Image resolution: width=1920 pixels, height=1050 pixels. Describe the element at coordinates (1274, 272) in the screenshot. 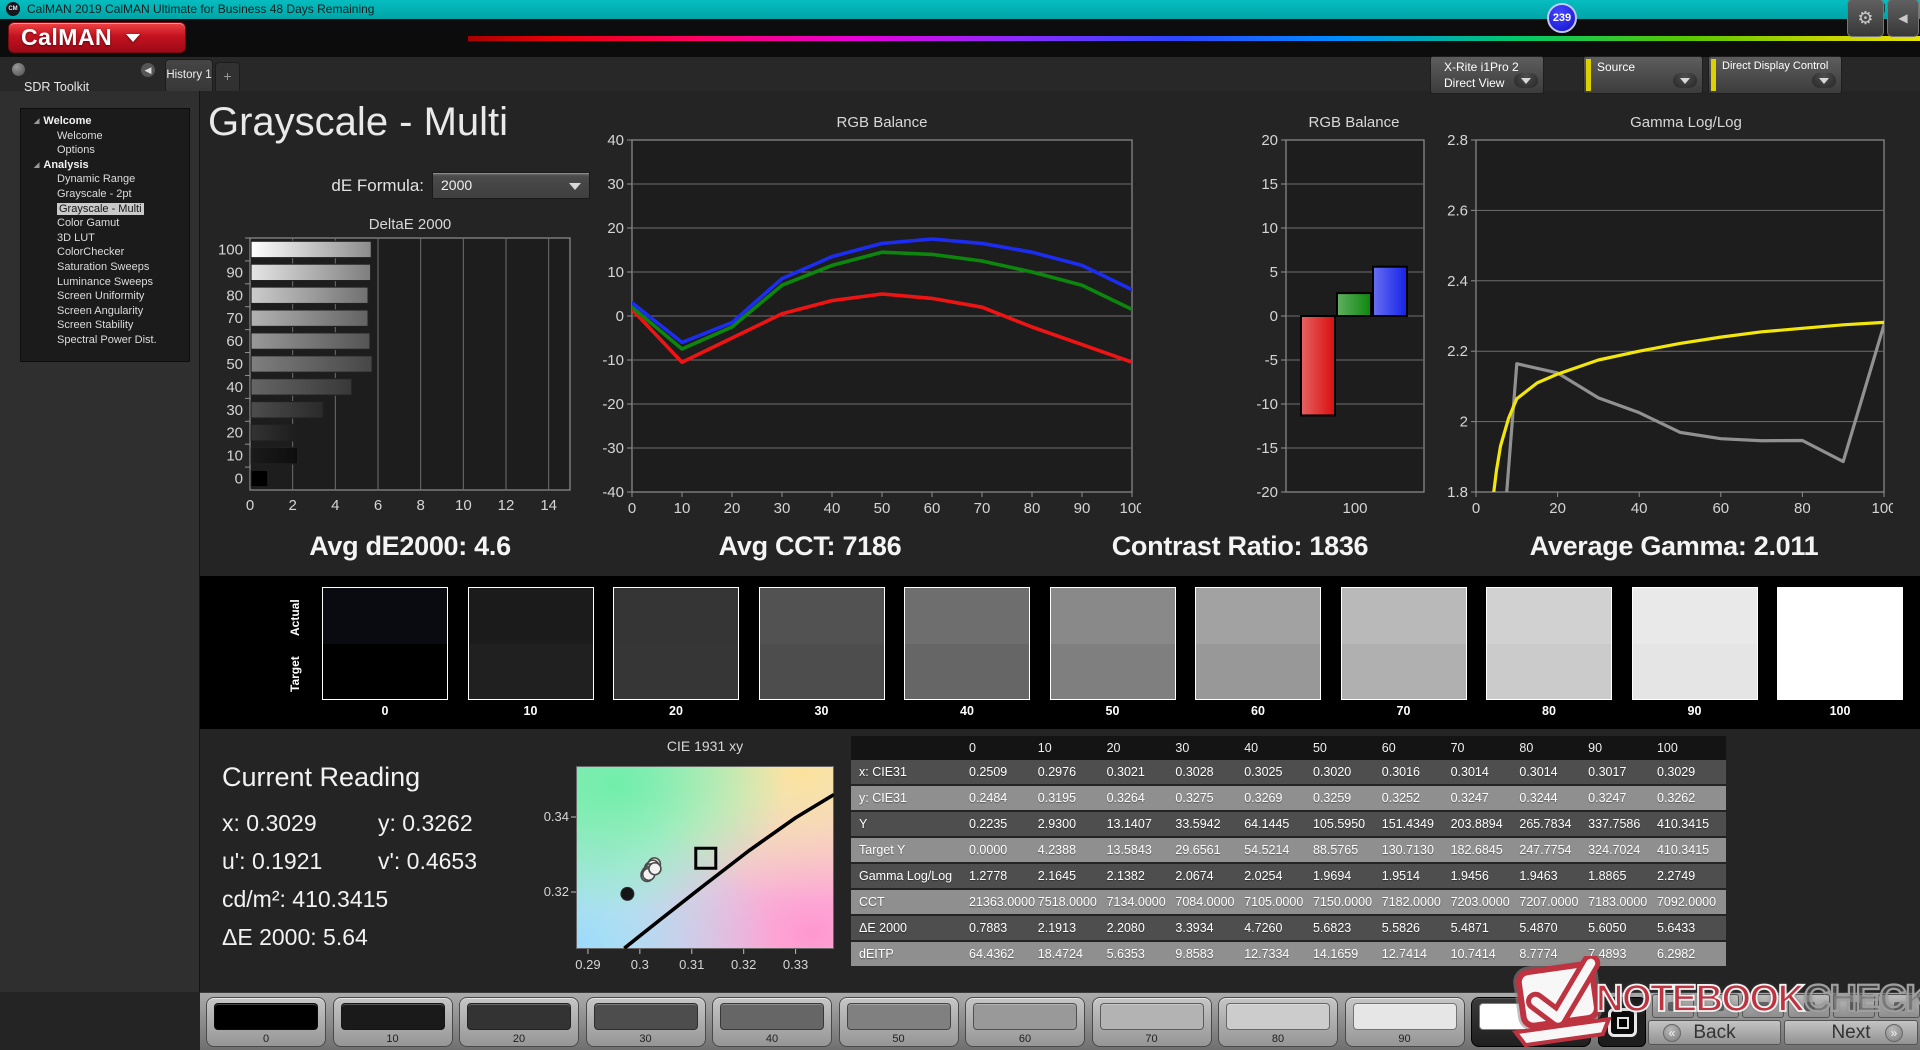

I see `svg-text: 5` at that location.